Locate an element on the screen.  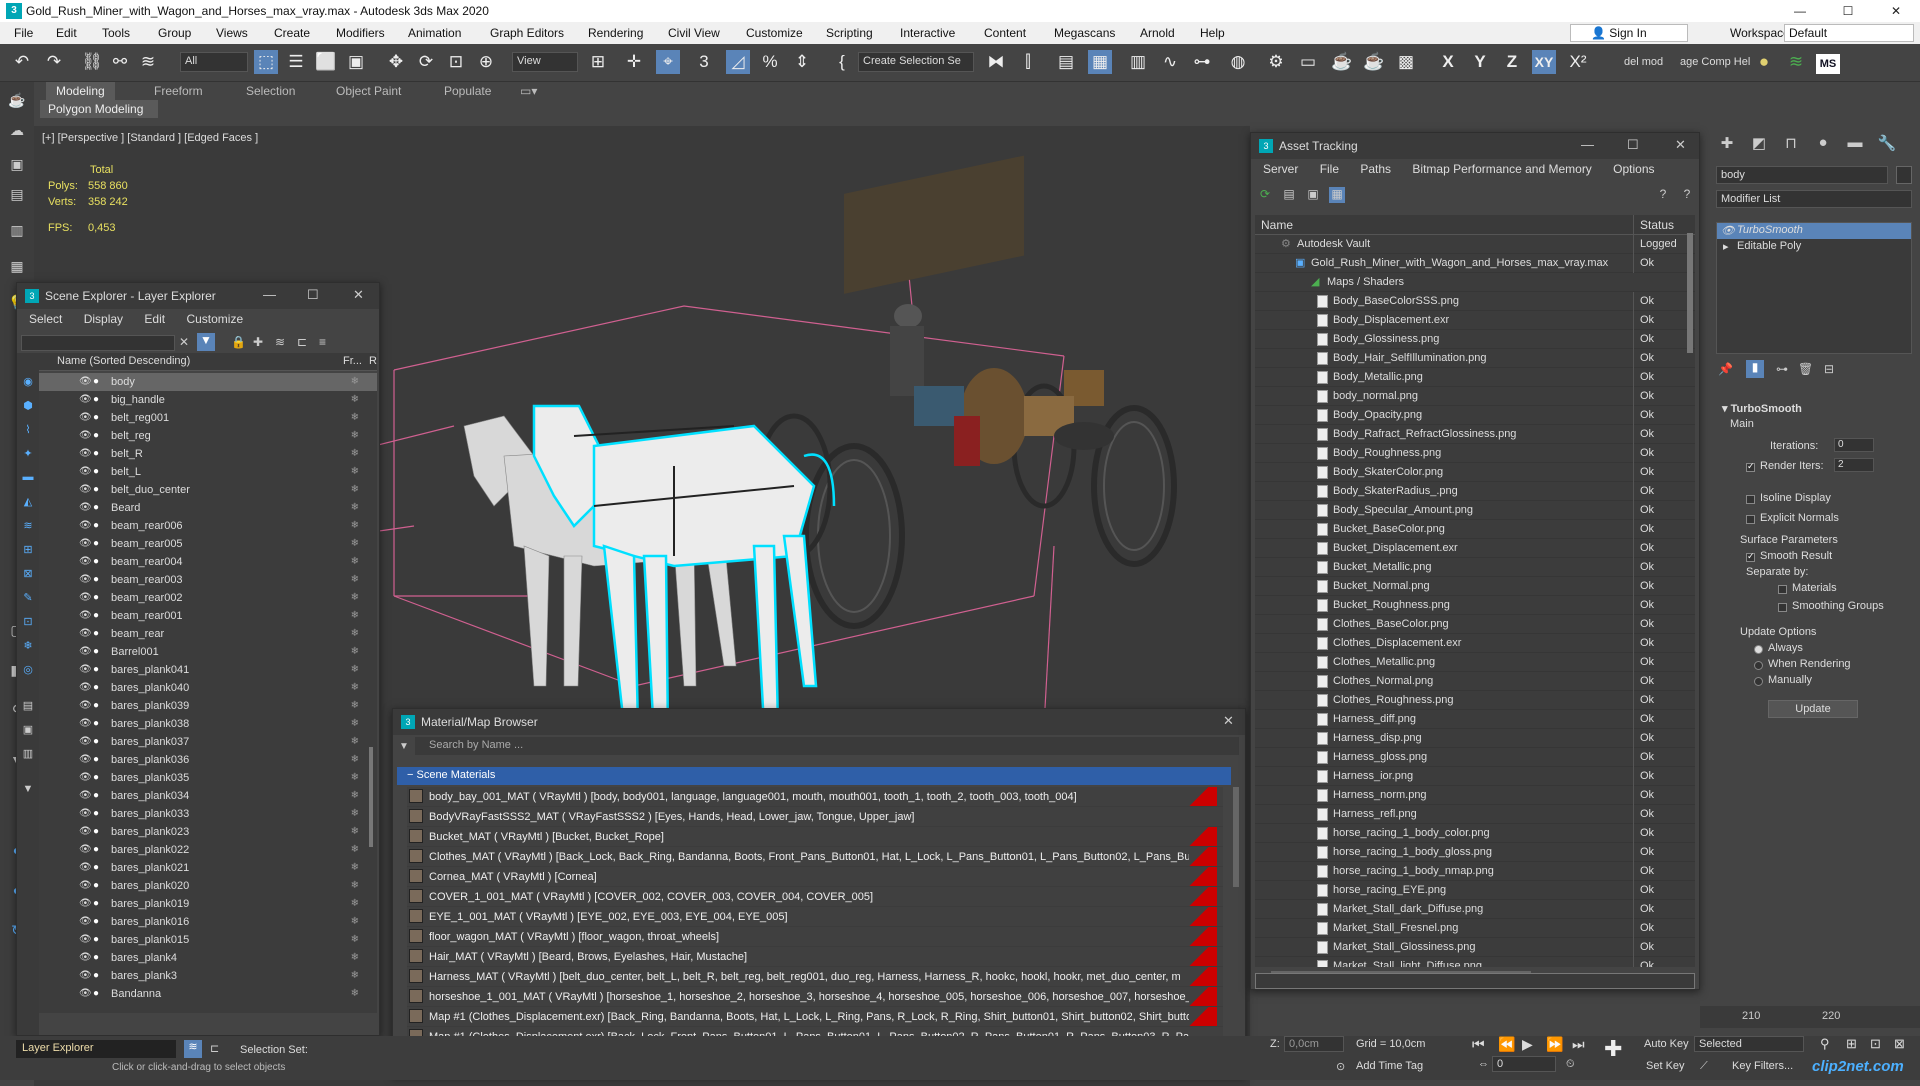
asset-row: Body_Rafract_RefractGlossiness.png Ok is located at coordinates (1475, 434).